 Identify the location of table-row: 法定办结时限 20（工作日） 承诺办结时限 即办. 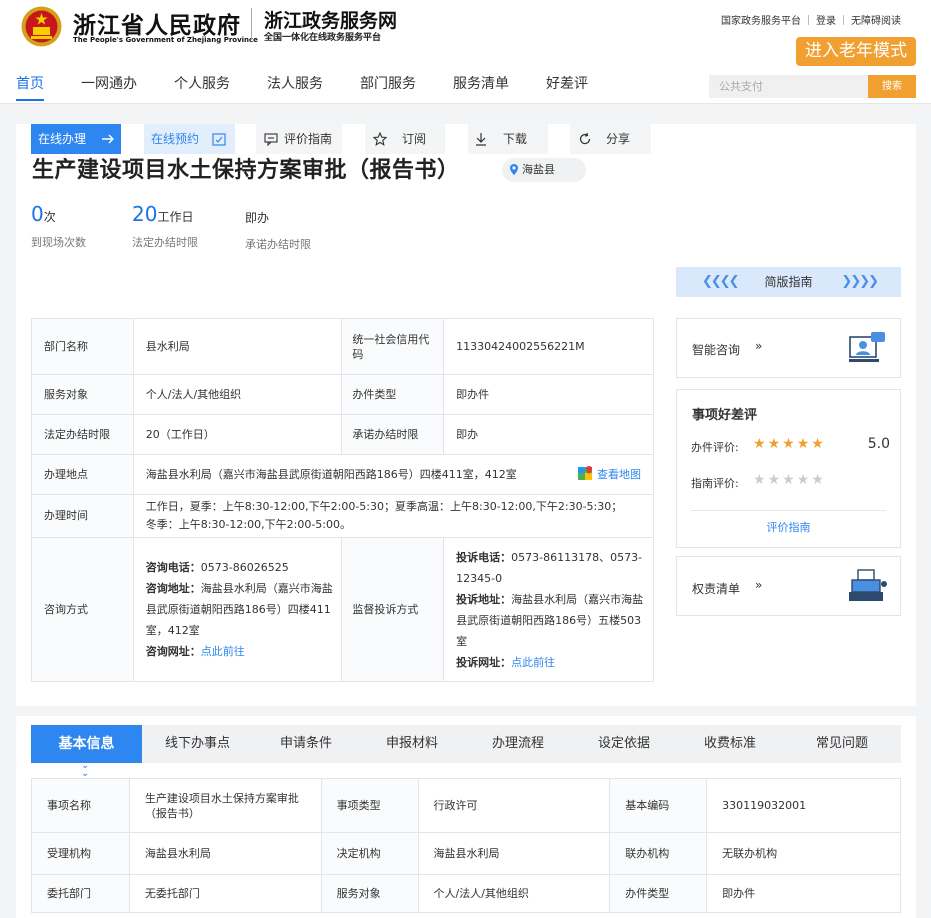
(342, 434).